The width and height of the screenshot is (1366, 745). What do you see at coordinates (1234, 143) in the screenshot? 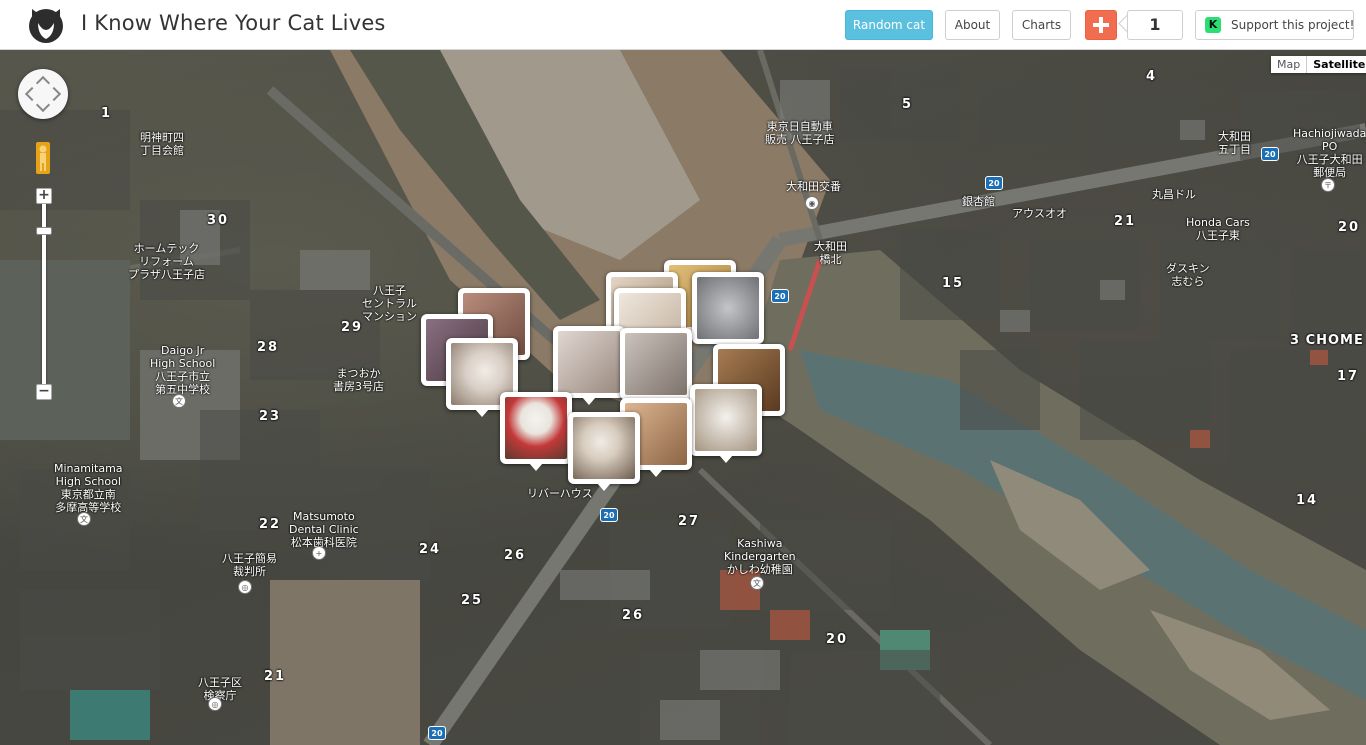
I see `map-label: 大和田 五丁目` at bounding box center [1234, 143].